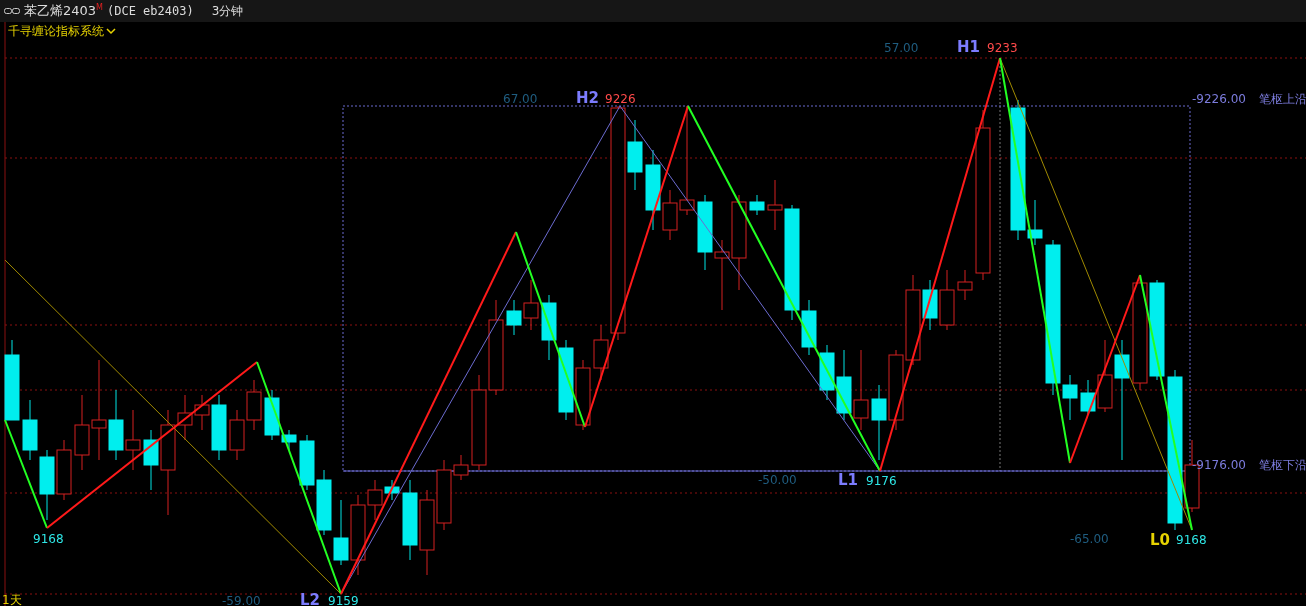  I want to click on indicator-selector: 千寻缠论指标系统, so click(62, 31).